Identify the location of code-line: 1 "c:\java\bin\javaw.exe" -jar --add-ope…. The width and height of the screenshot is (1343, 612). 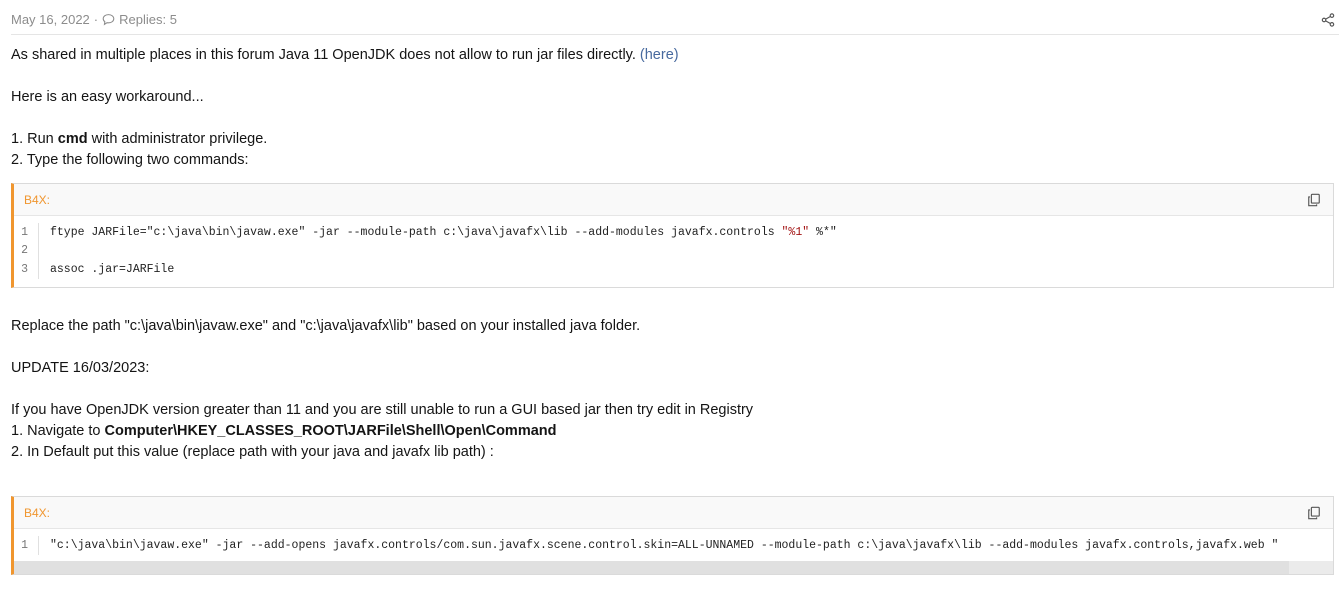
(673, 545).